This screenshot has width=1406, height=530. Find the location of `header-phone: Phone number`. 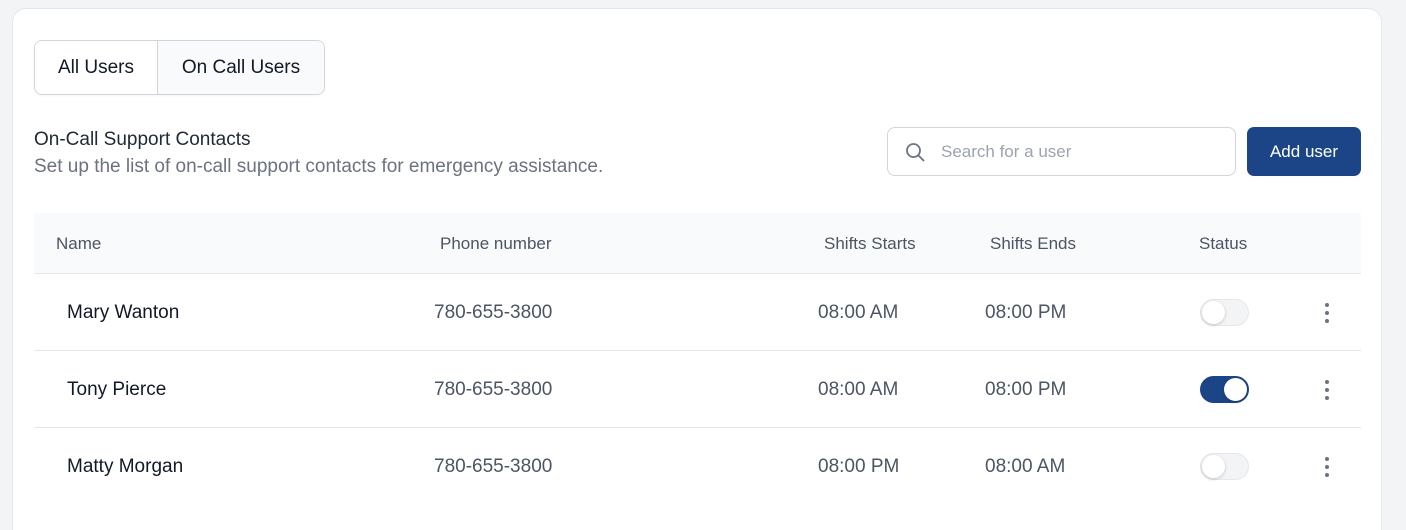

header-phone: Phone number is located at coordinates (496, 243).